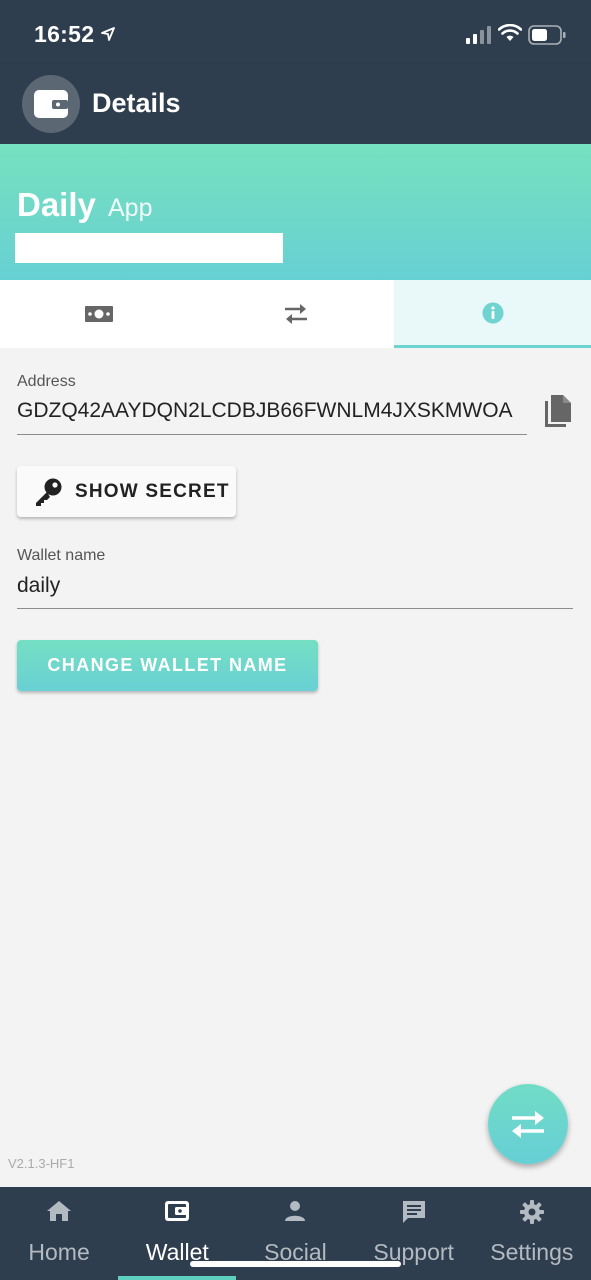 The image size is (591, 1280). I want to click on nav-settings-label: Settings, so click(532, 1252).